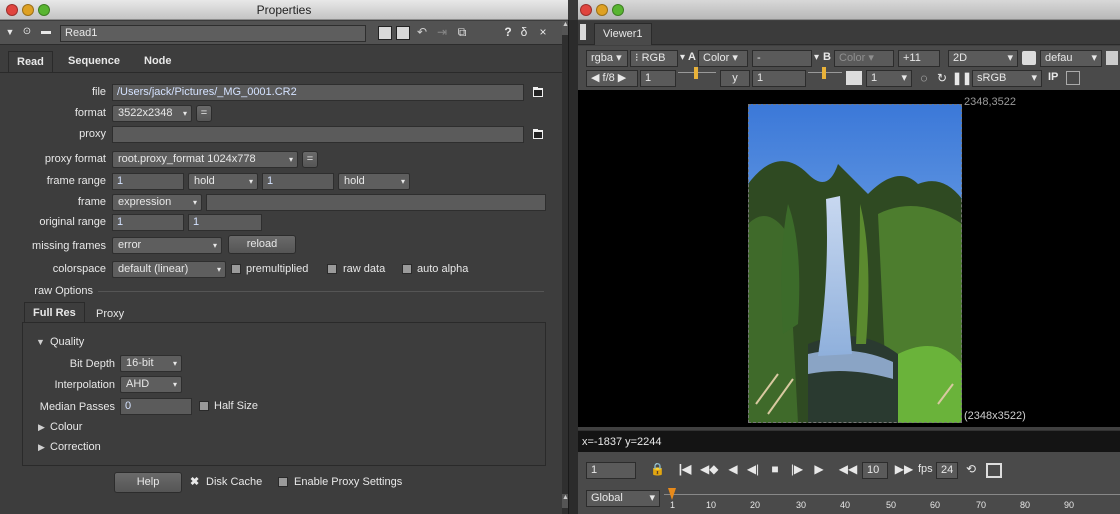 The image size is (1120, 514). What do you see at coordinates (538, 134) in the screenshot?
I see `proxy-browse-icon` at bounding box center [538, 134].